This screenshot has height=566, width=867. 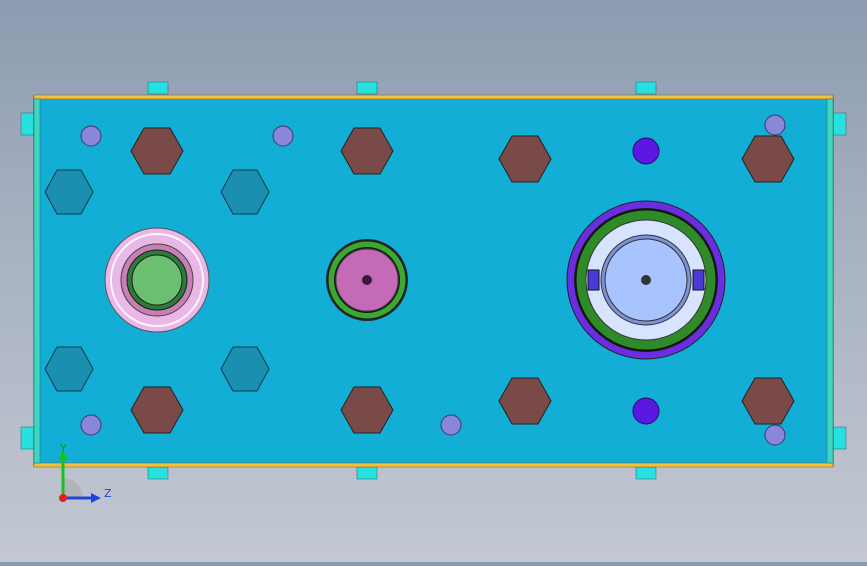 I want to click on left-bushing, so click(x=157, y=280).